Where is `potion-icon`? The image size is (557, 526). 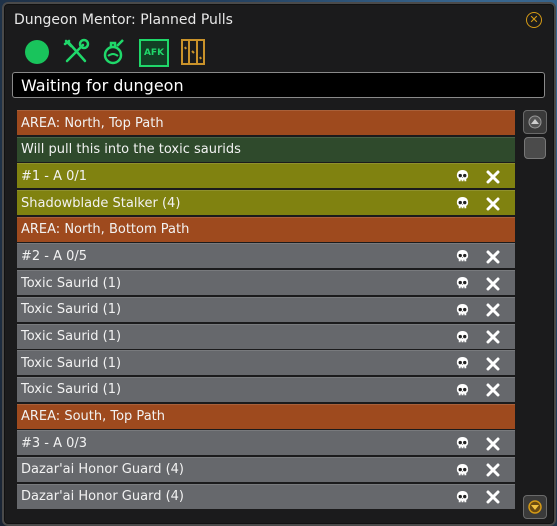 potion-icon is located at coordinates (113, 52).